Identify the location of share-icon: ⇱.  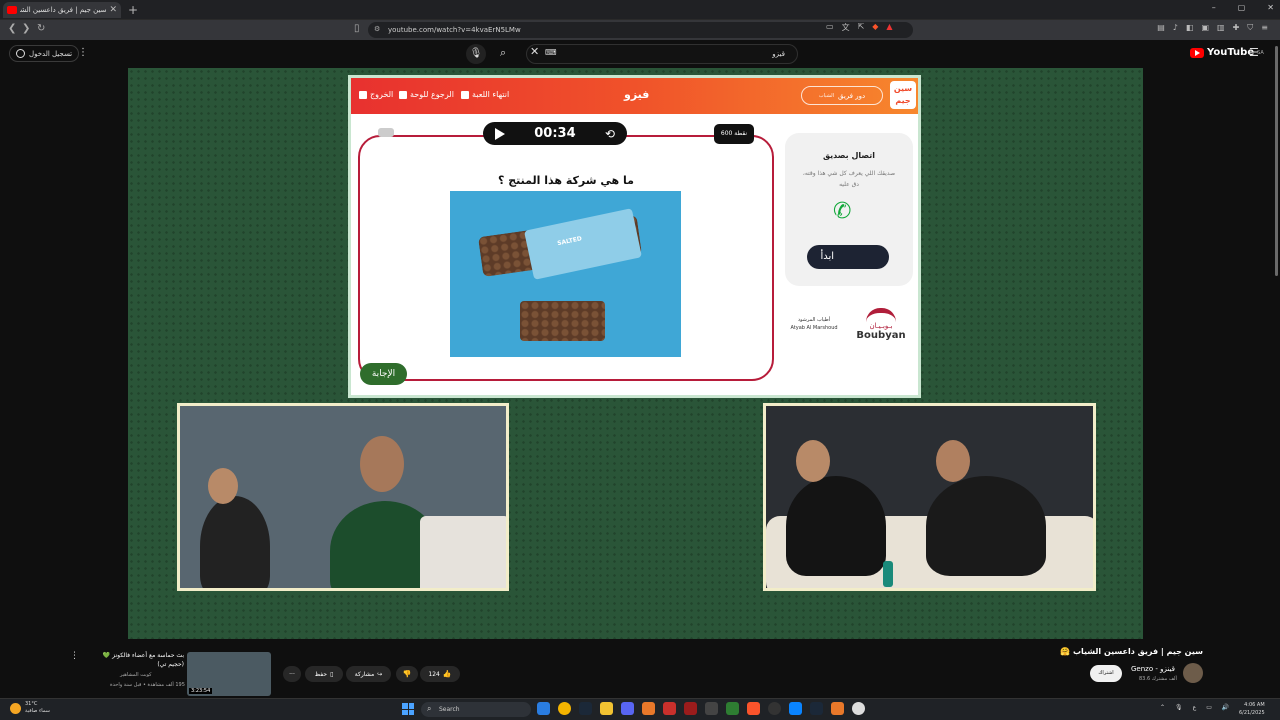
(861, 27).